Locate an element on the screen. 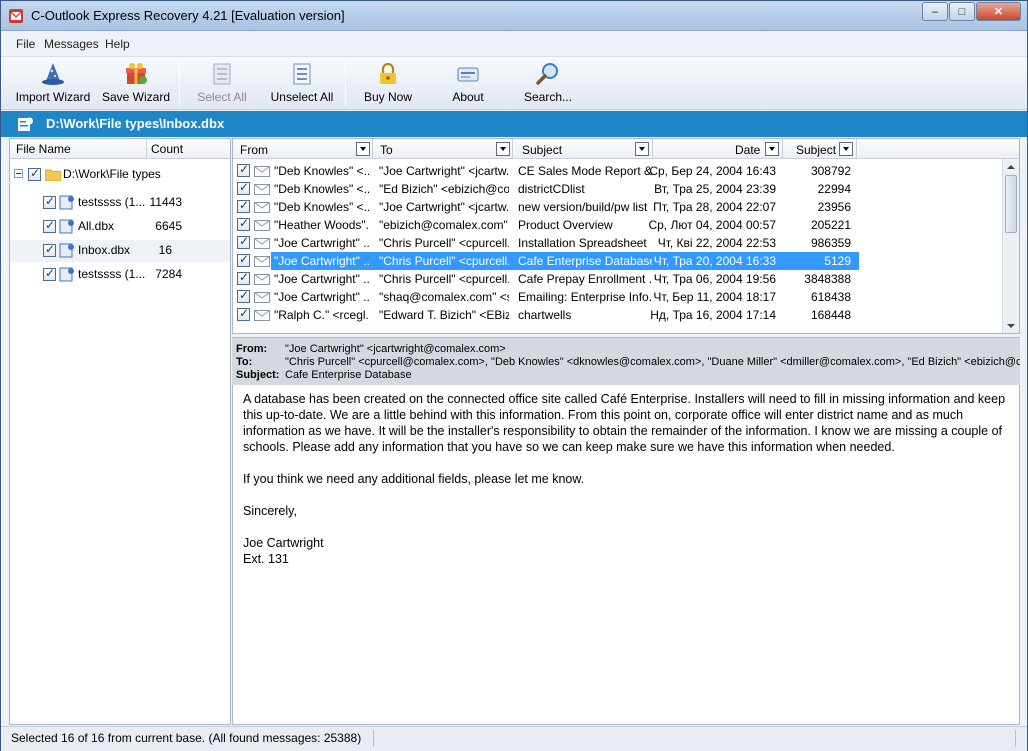  tree-root: D:\Work\File types is located at coordinates (120, 175).